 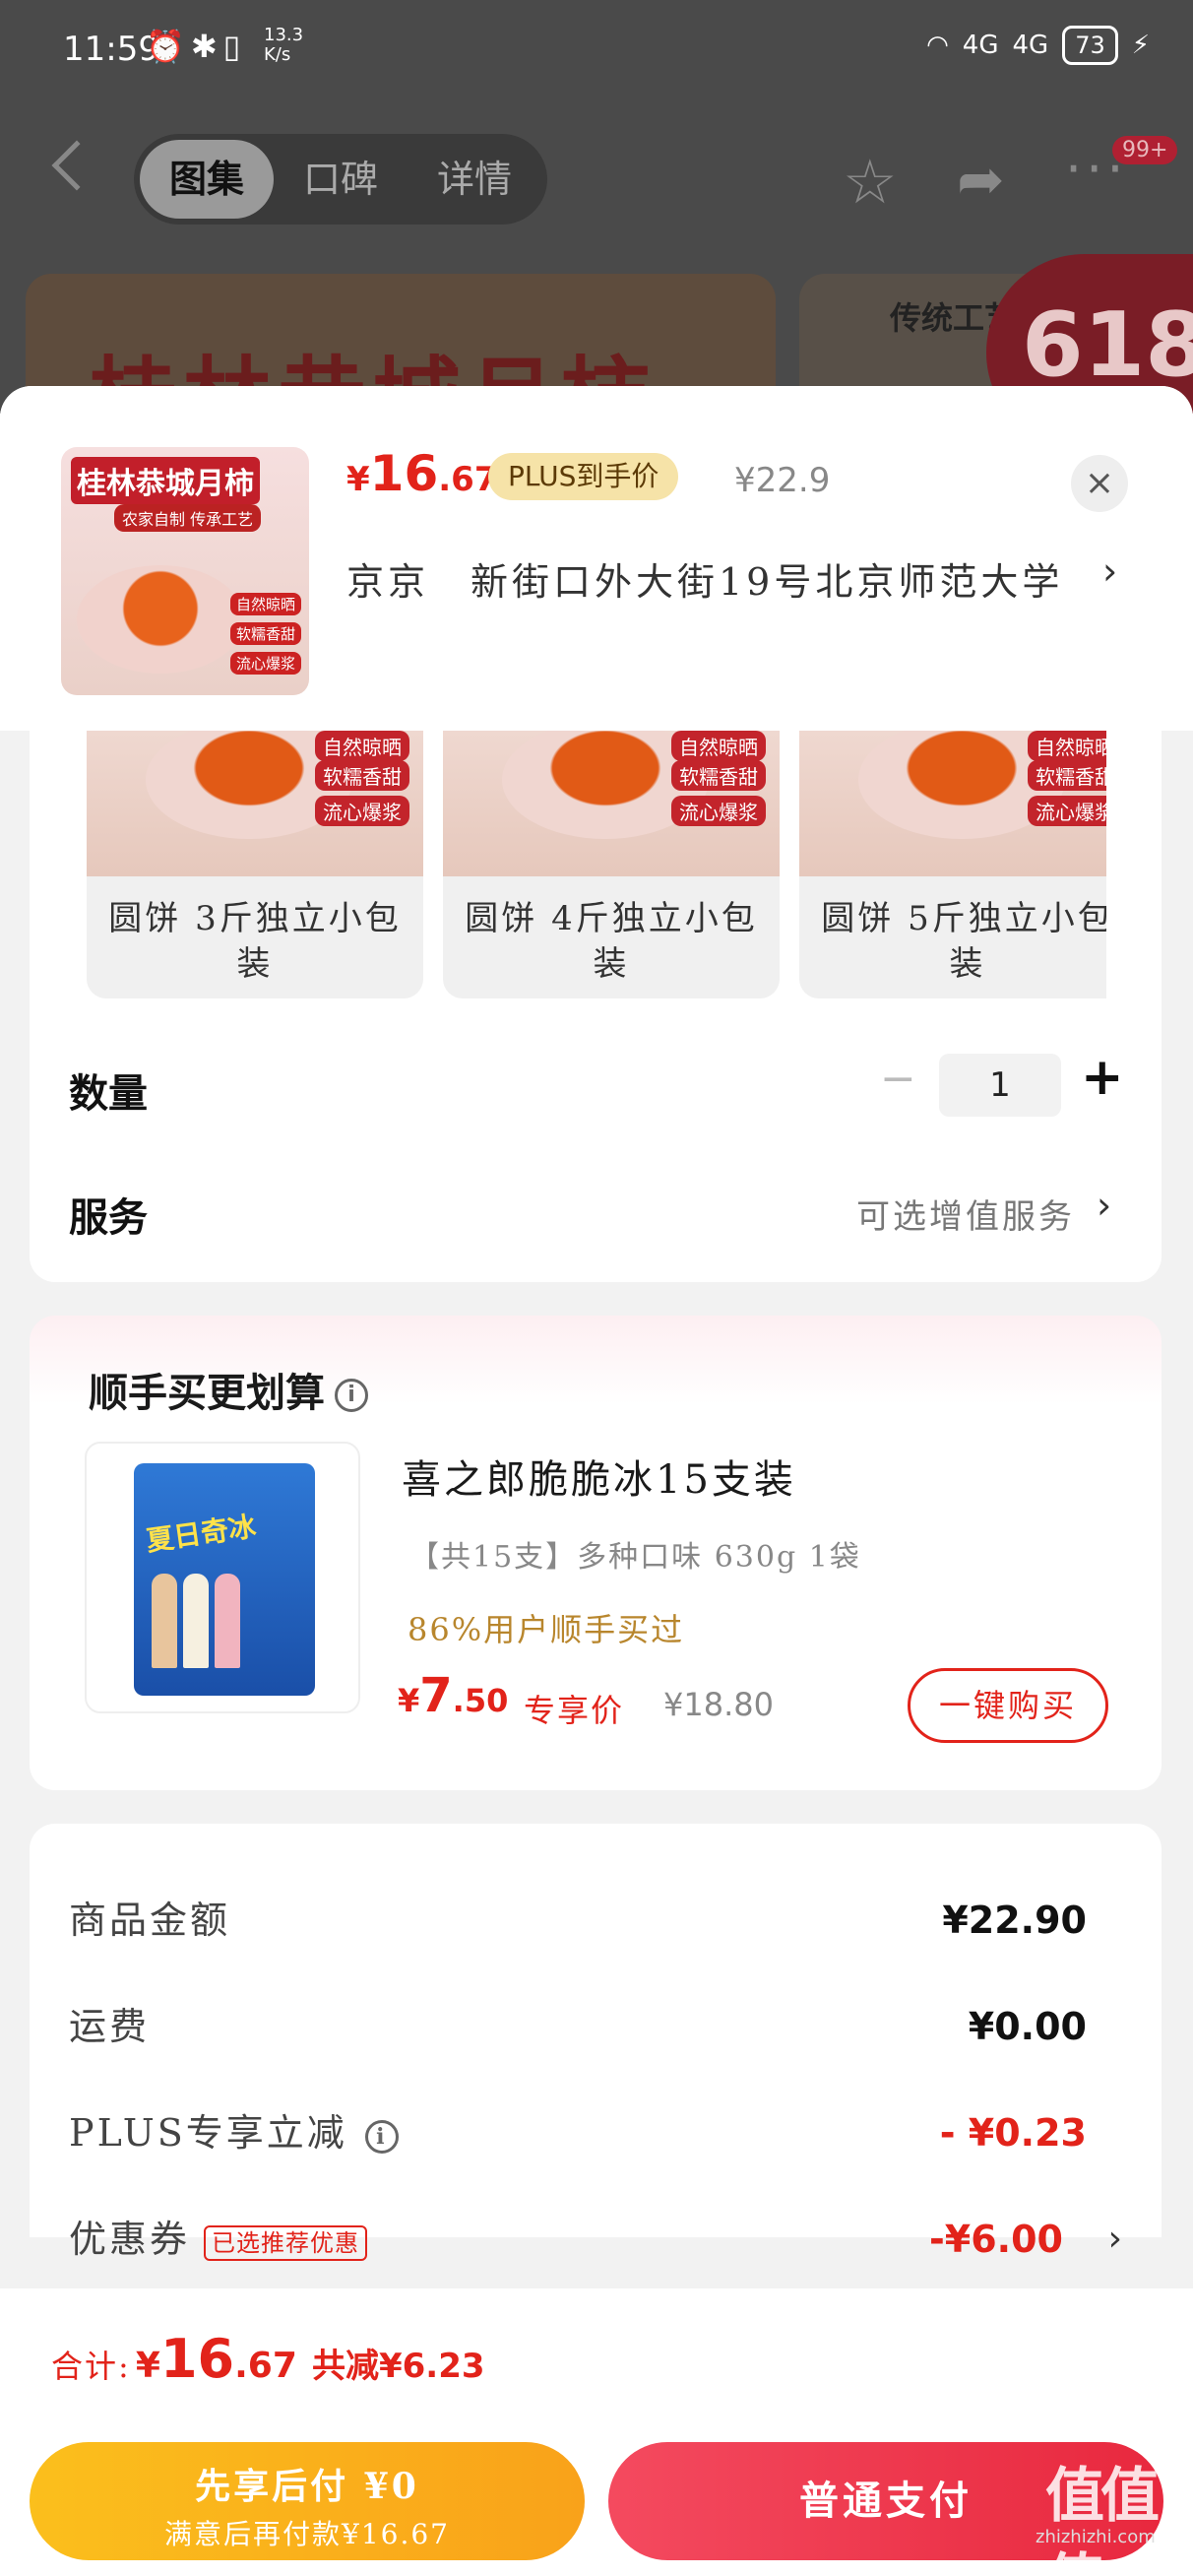 I want to click on summary-value: - ¥0.23, so click(x=1013, y=2133).